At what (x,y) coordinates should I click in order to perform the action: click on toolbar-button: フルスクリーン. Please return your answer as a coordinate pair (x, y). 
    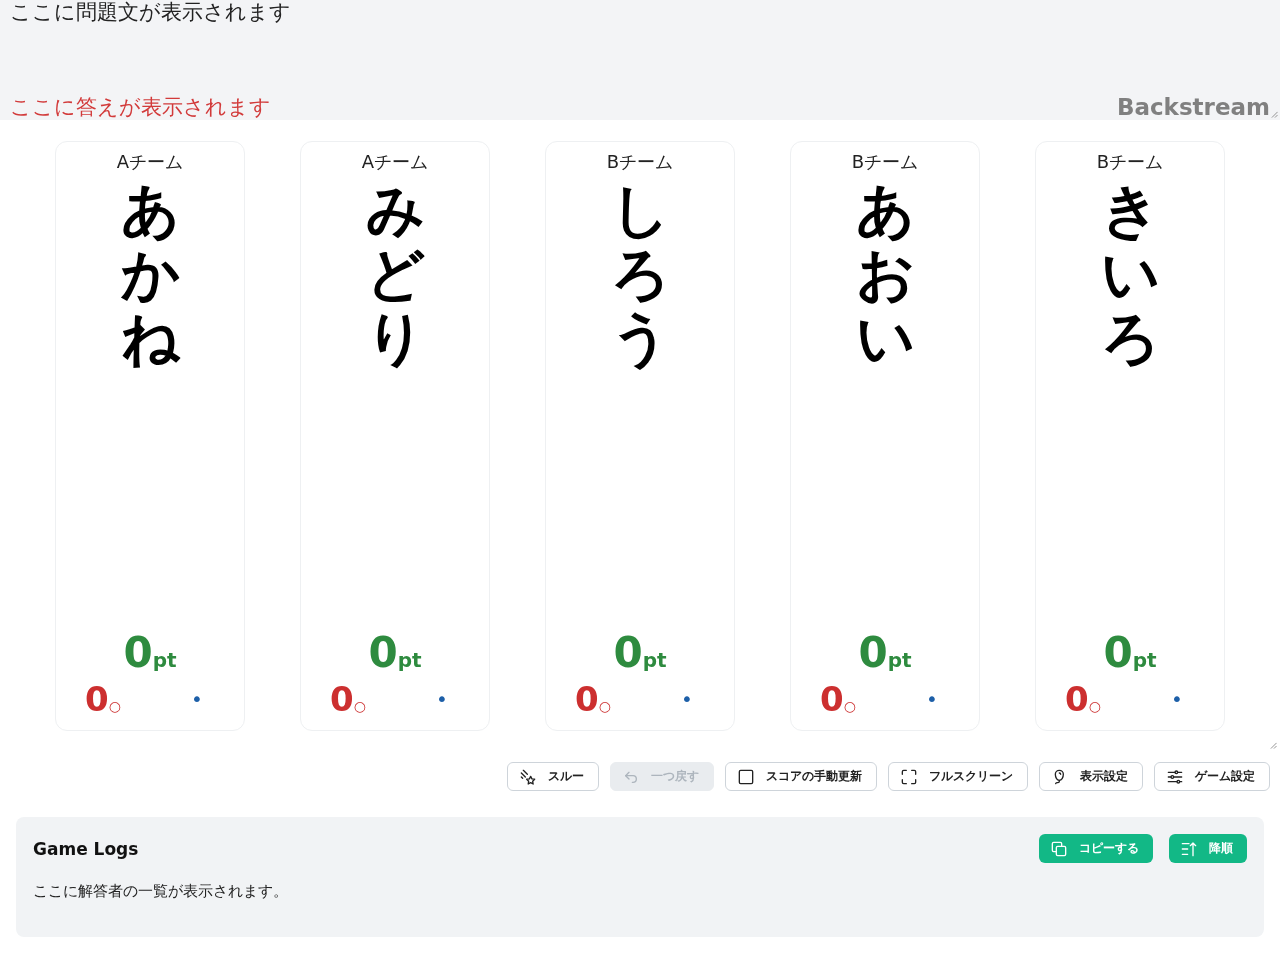
    Looking at the image, I should click on (958, 776).